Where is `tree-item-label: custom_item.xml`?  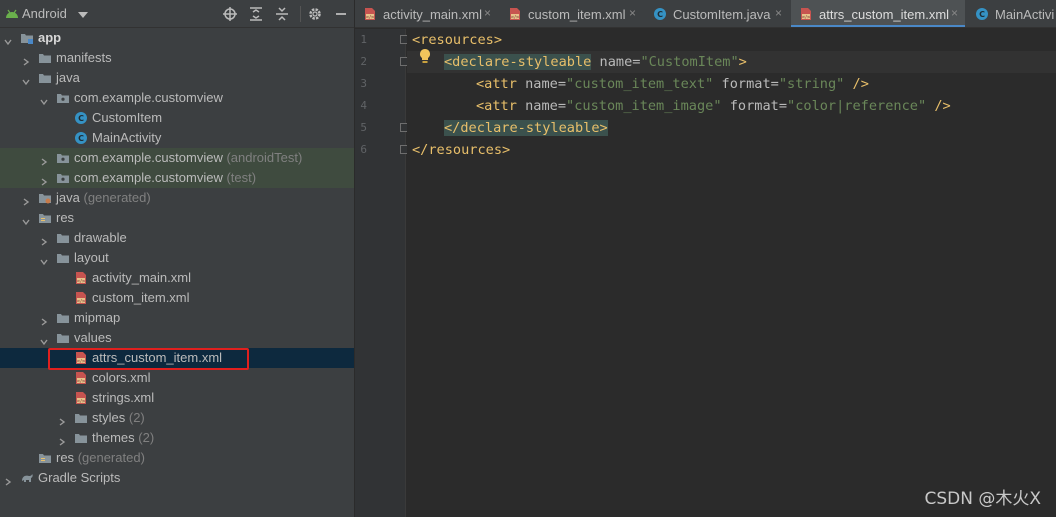 tree-item-label: custom_item.xml is located at coordinates (141, 297).